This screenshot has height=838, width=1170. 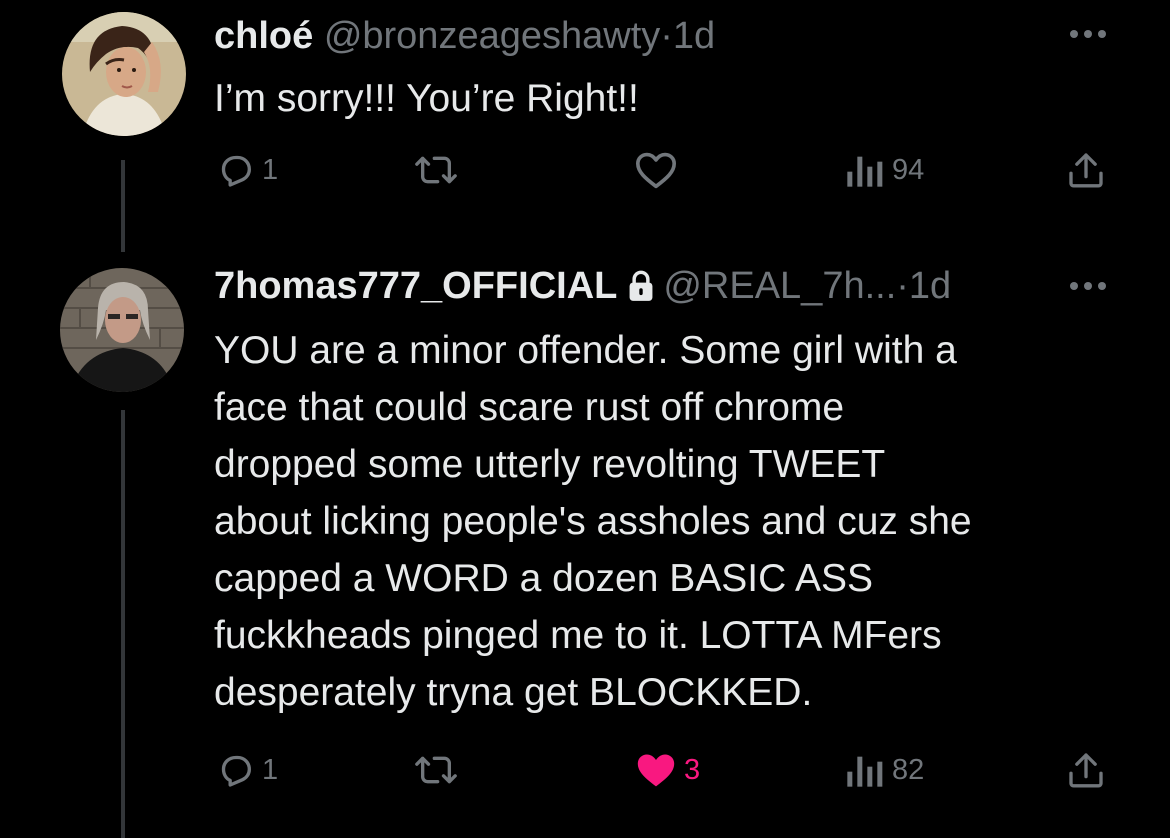 I want to click on tweet-text-line: desperately tryna get BLOCKKED., so click(x=513, y=692).